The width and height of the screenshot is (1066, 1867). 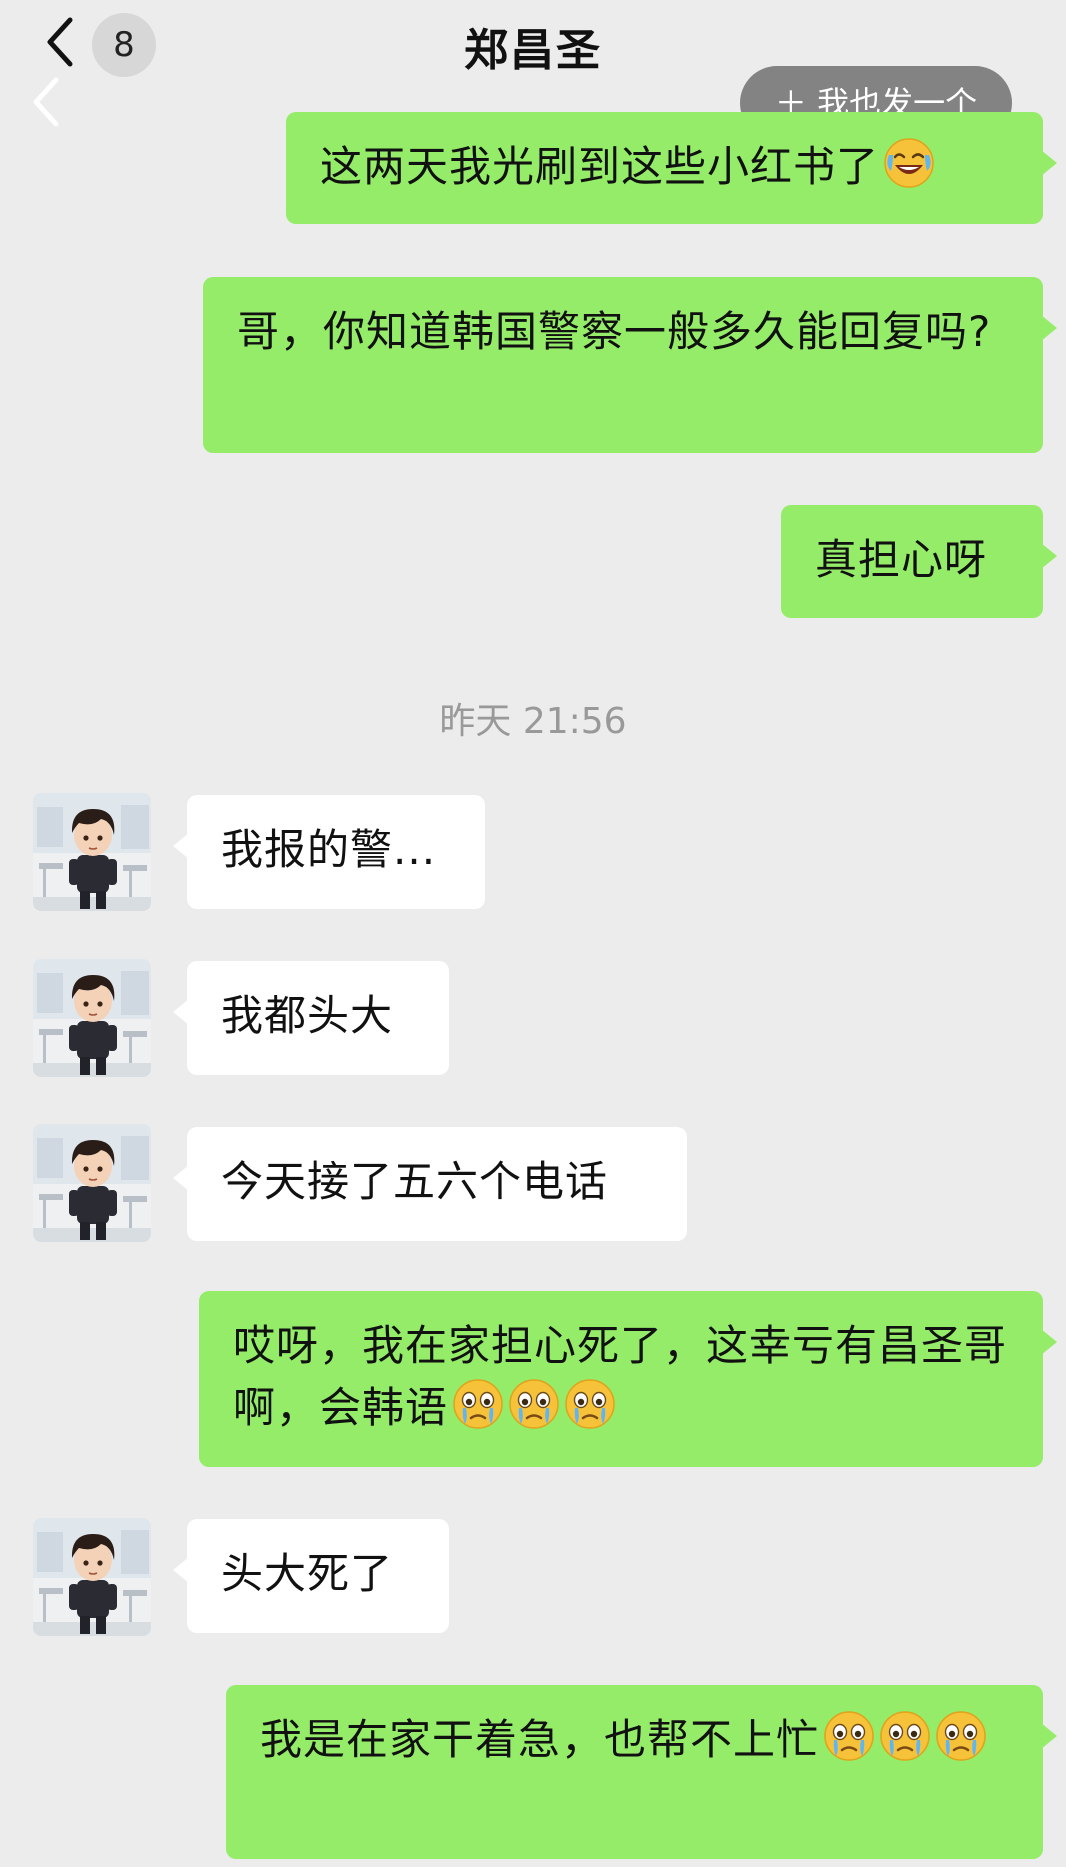 I want to click on message-text: 我是在家干着急，也帮不上忙, so click(x=540, y=1739).